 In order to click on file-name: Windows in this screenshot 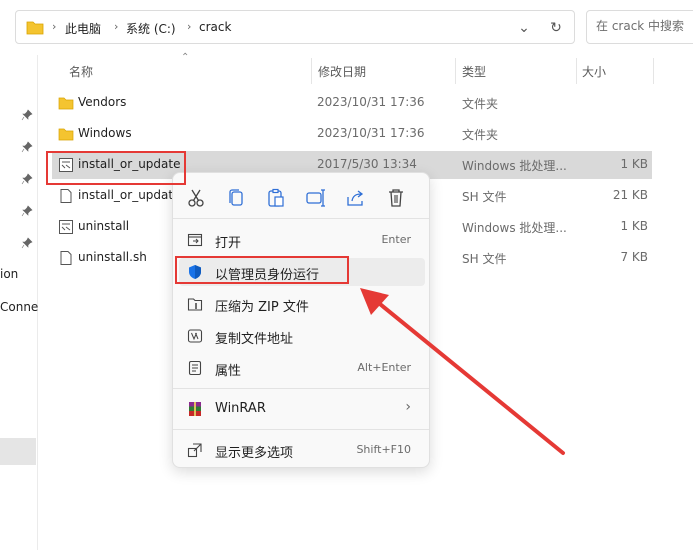, I will do `click(105, 133)`.